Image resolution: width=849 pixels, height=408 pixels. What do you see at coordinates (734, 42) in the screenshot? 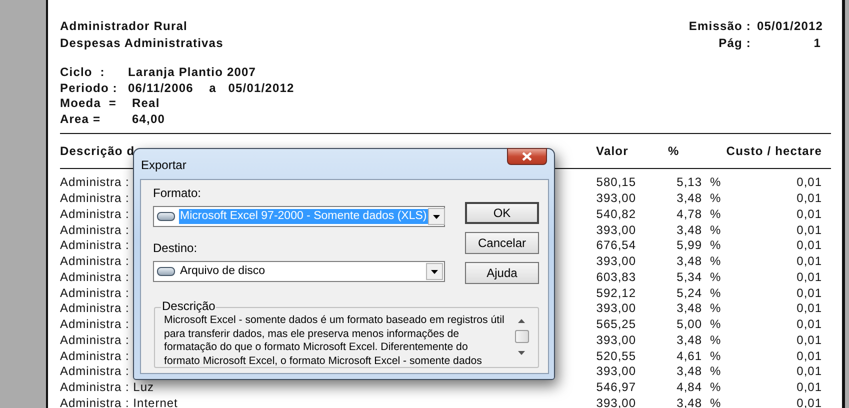
I see `meta-label: Pág :` at bounding box center [734, 42].